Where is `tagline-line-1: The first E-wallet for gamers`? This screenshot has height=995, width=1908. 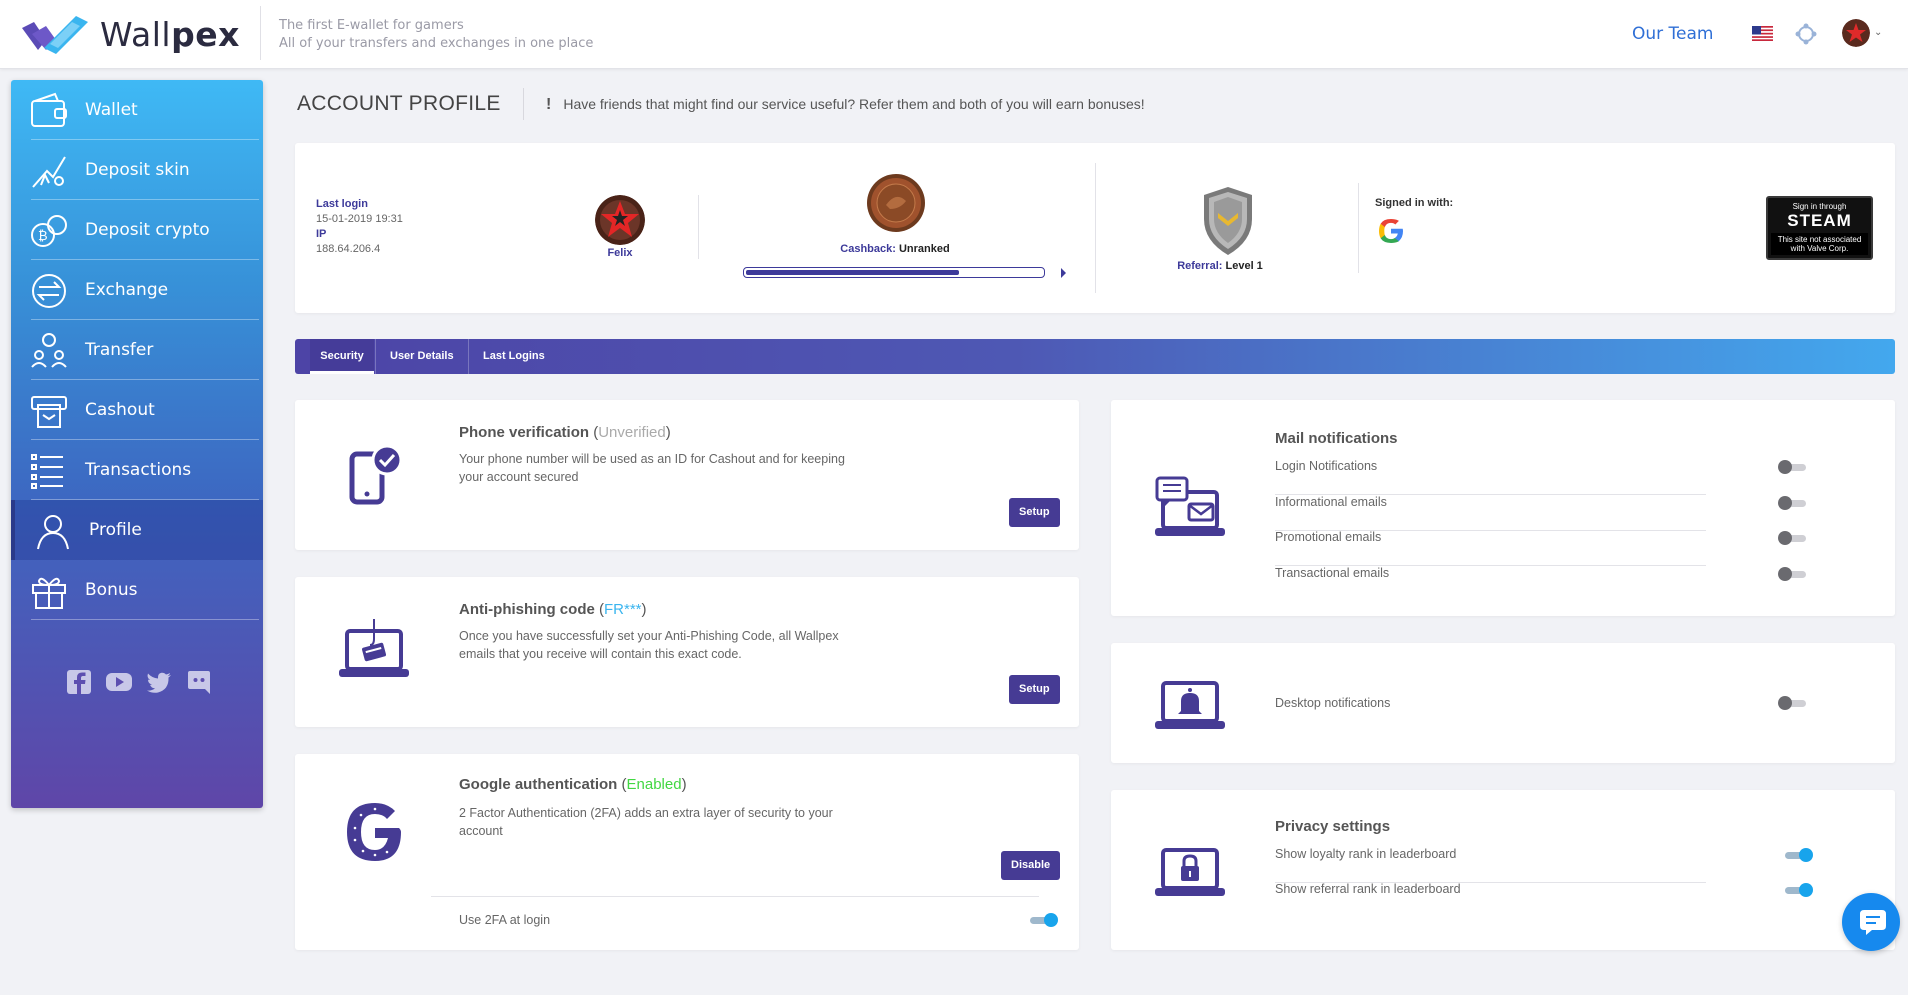
tagline-line-1: The first E-wallet for gamers is located at coordinates (371, 25).